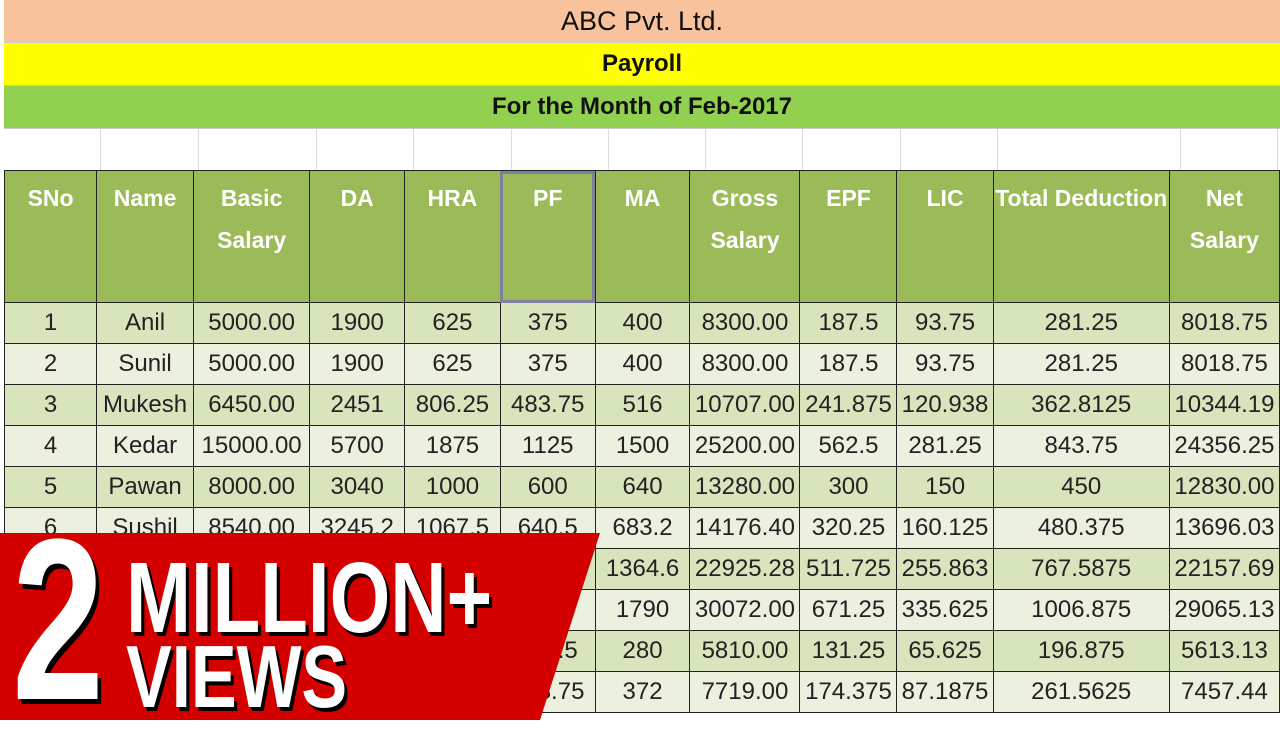  Describe the element at coordinates (1081, 528) in the screenshot. I see `cell-total-deduction: 480.375` at that location.